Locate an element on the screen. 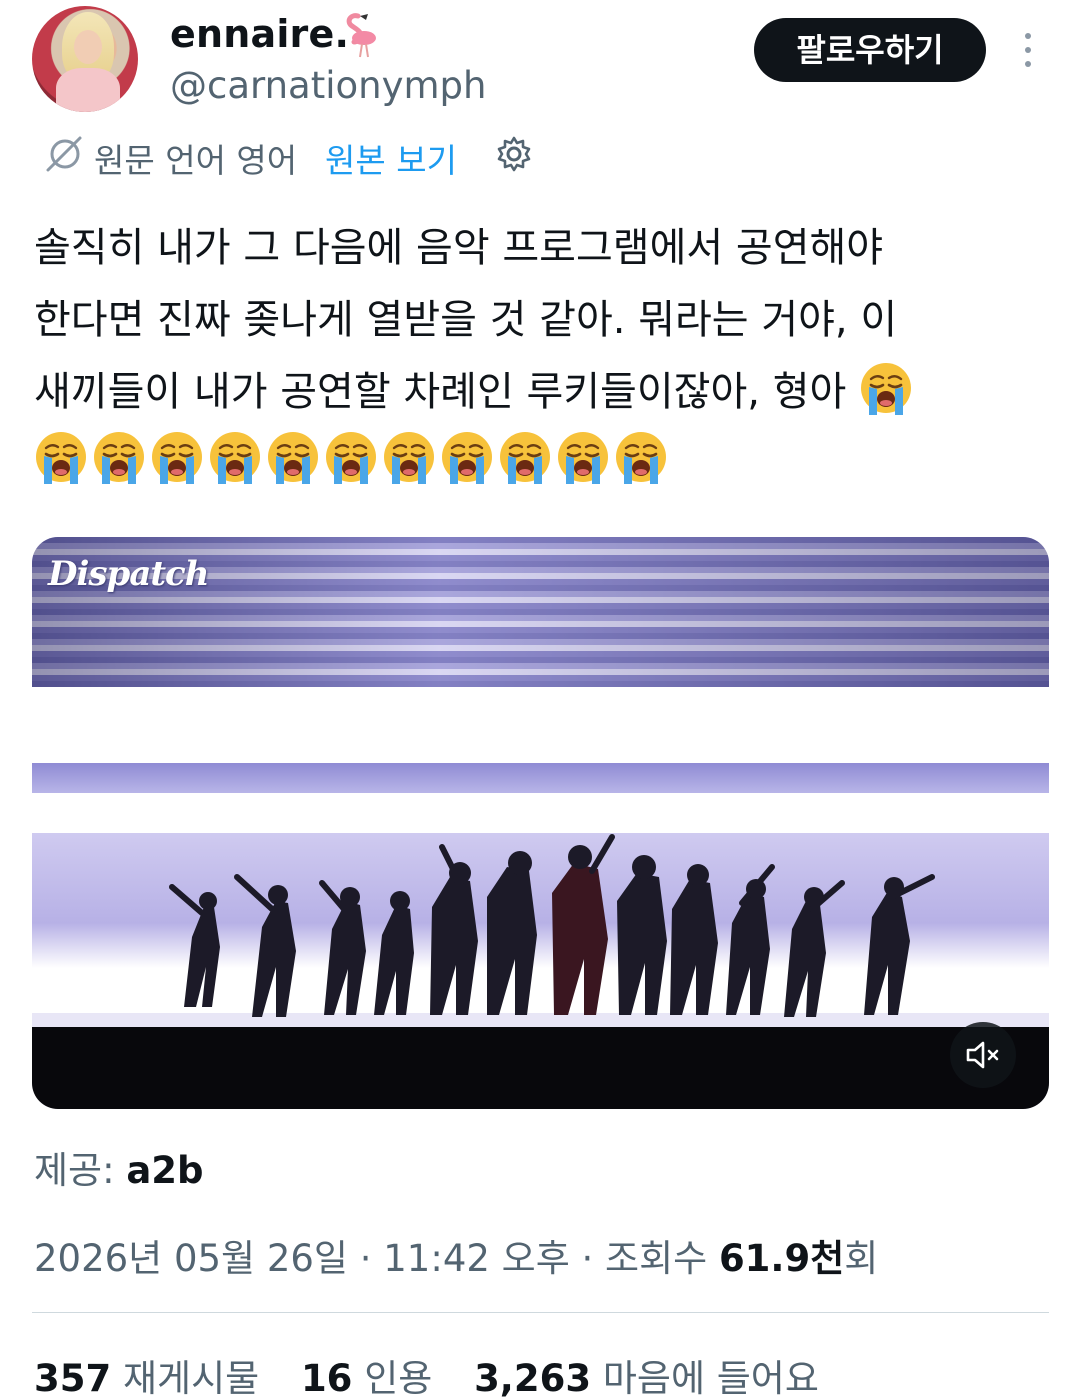 The image size is (1080, 1398). retweets-count: 357 is located at coordinates (73, 1377).